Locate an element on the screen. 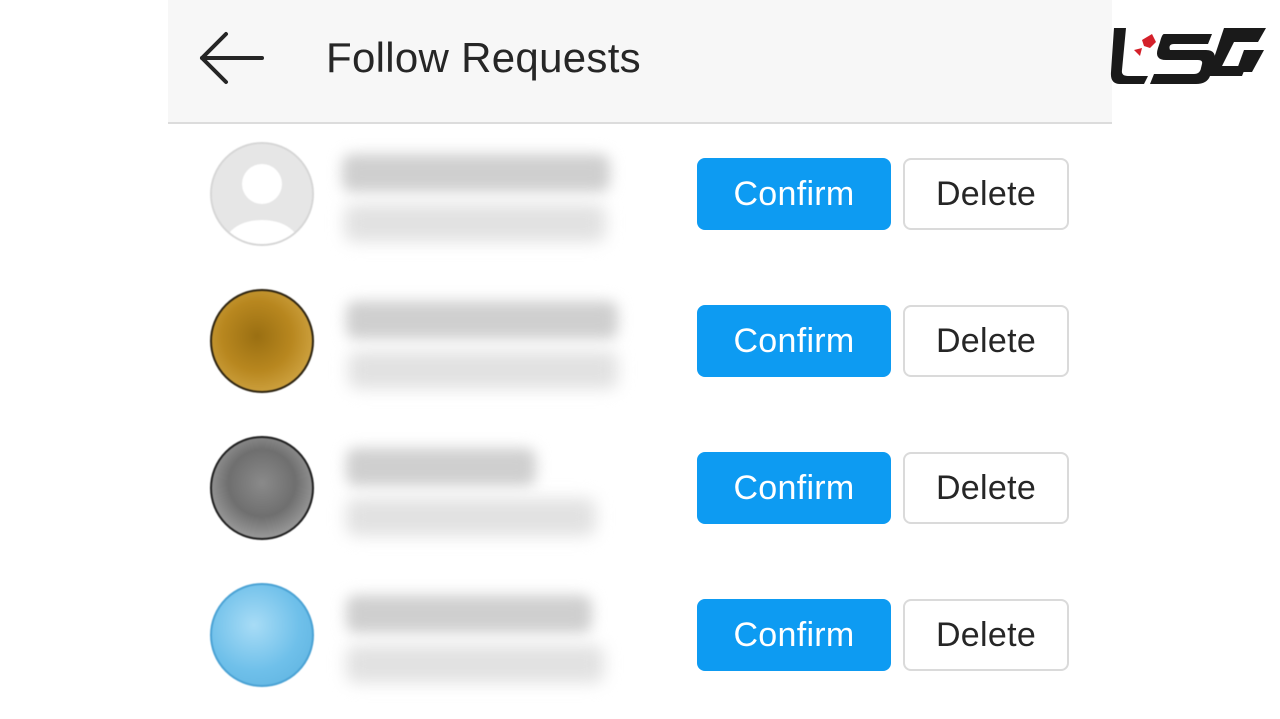  back-button is located at coordinates (232, 58).